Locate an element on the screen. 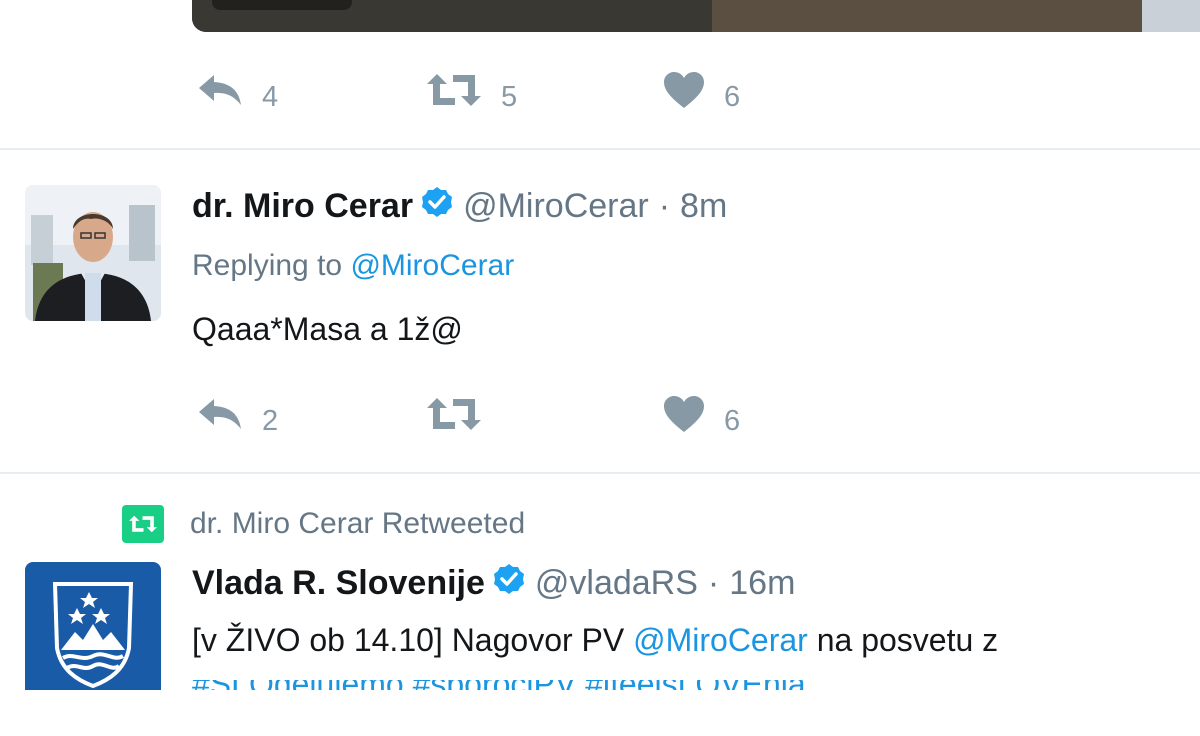 This screenshot has width=1200, height=736. tweet-actions: 2 6 is located at coordinates (542, 415).